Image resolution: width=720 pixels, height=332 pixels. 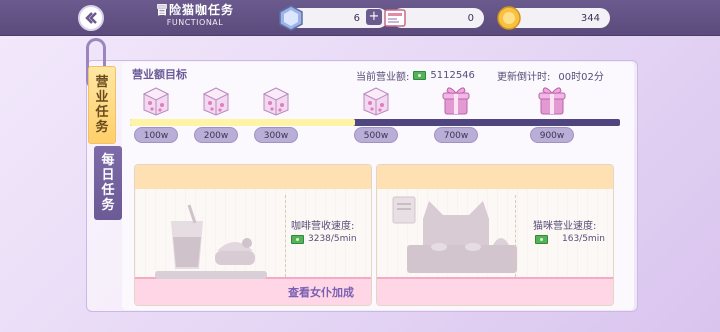 I want to click on tab-daily-label: 每日任务, so click(x=108, y=183).